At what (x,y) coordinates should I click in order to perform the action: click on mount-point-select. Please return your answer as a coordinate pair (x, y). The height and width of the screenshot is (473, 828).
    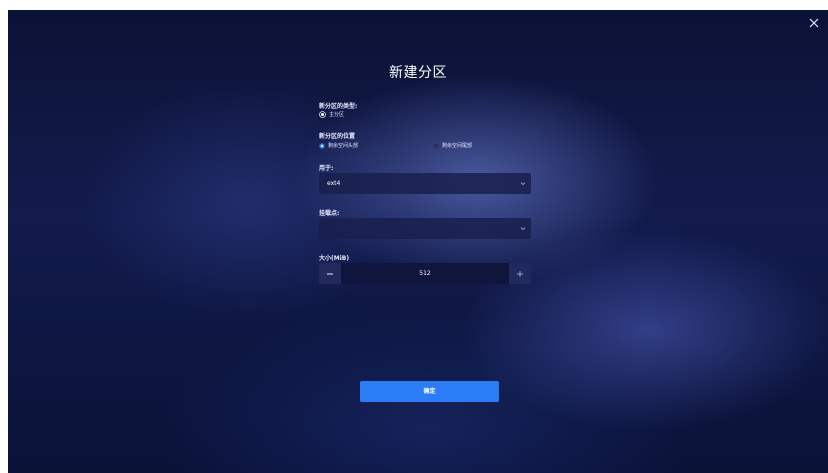
    Looking at the image, I should click on (425, 228).